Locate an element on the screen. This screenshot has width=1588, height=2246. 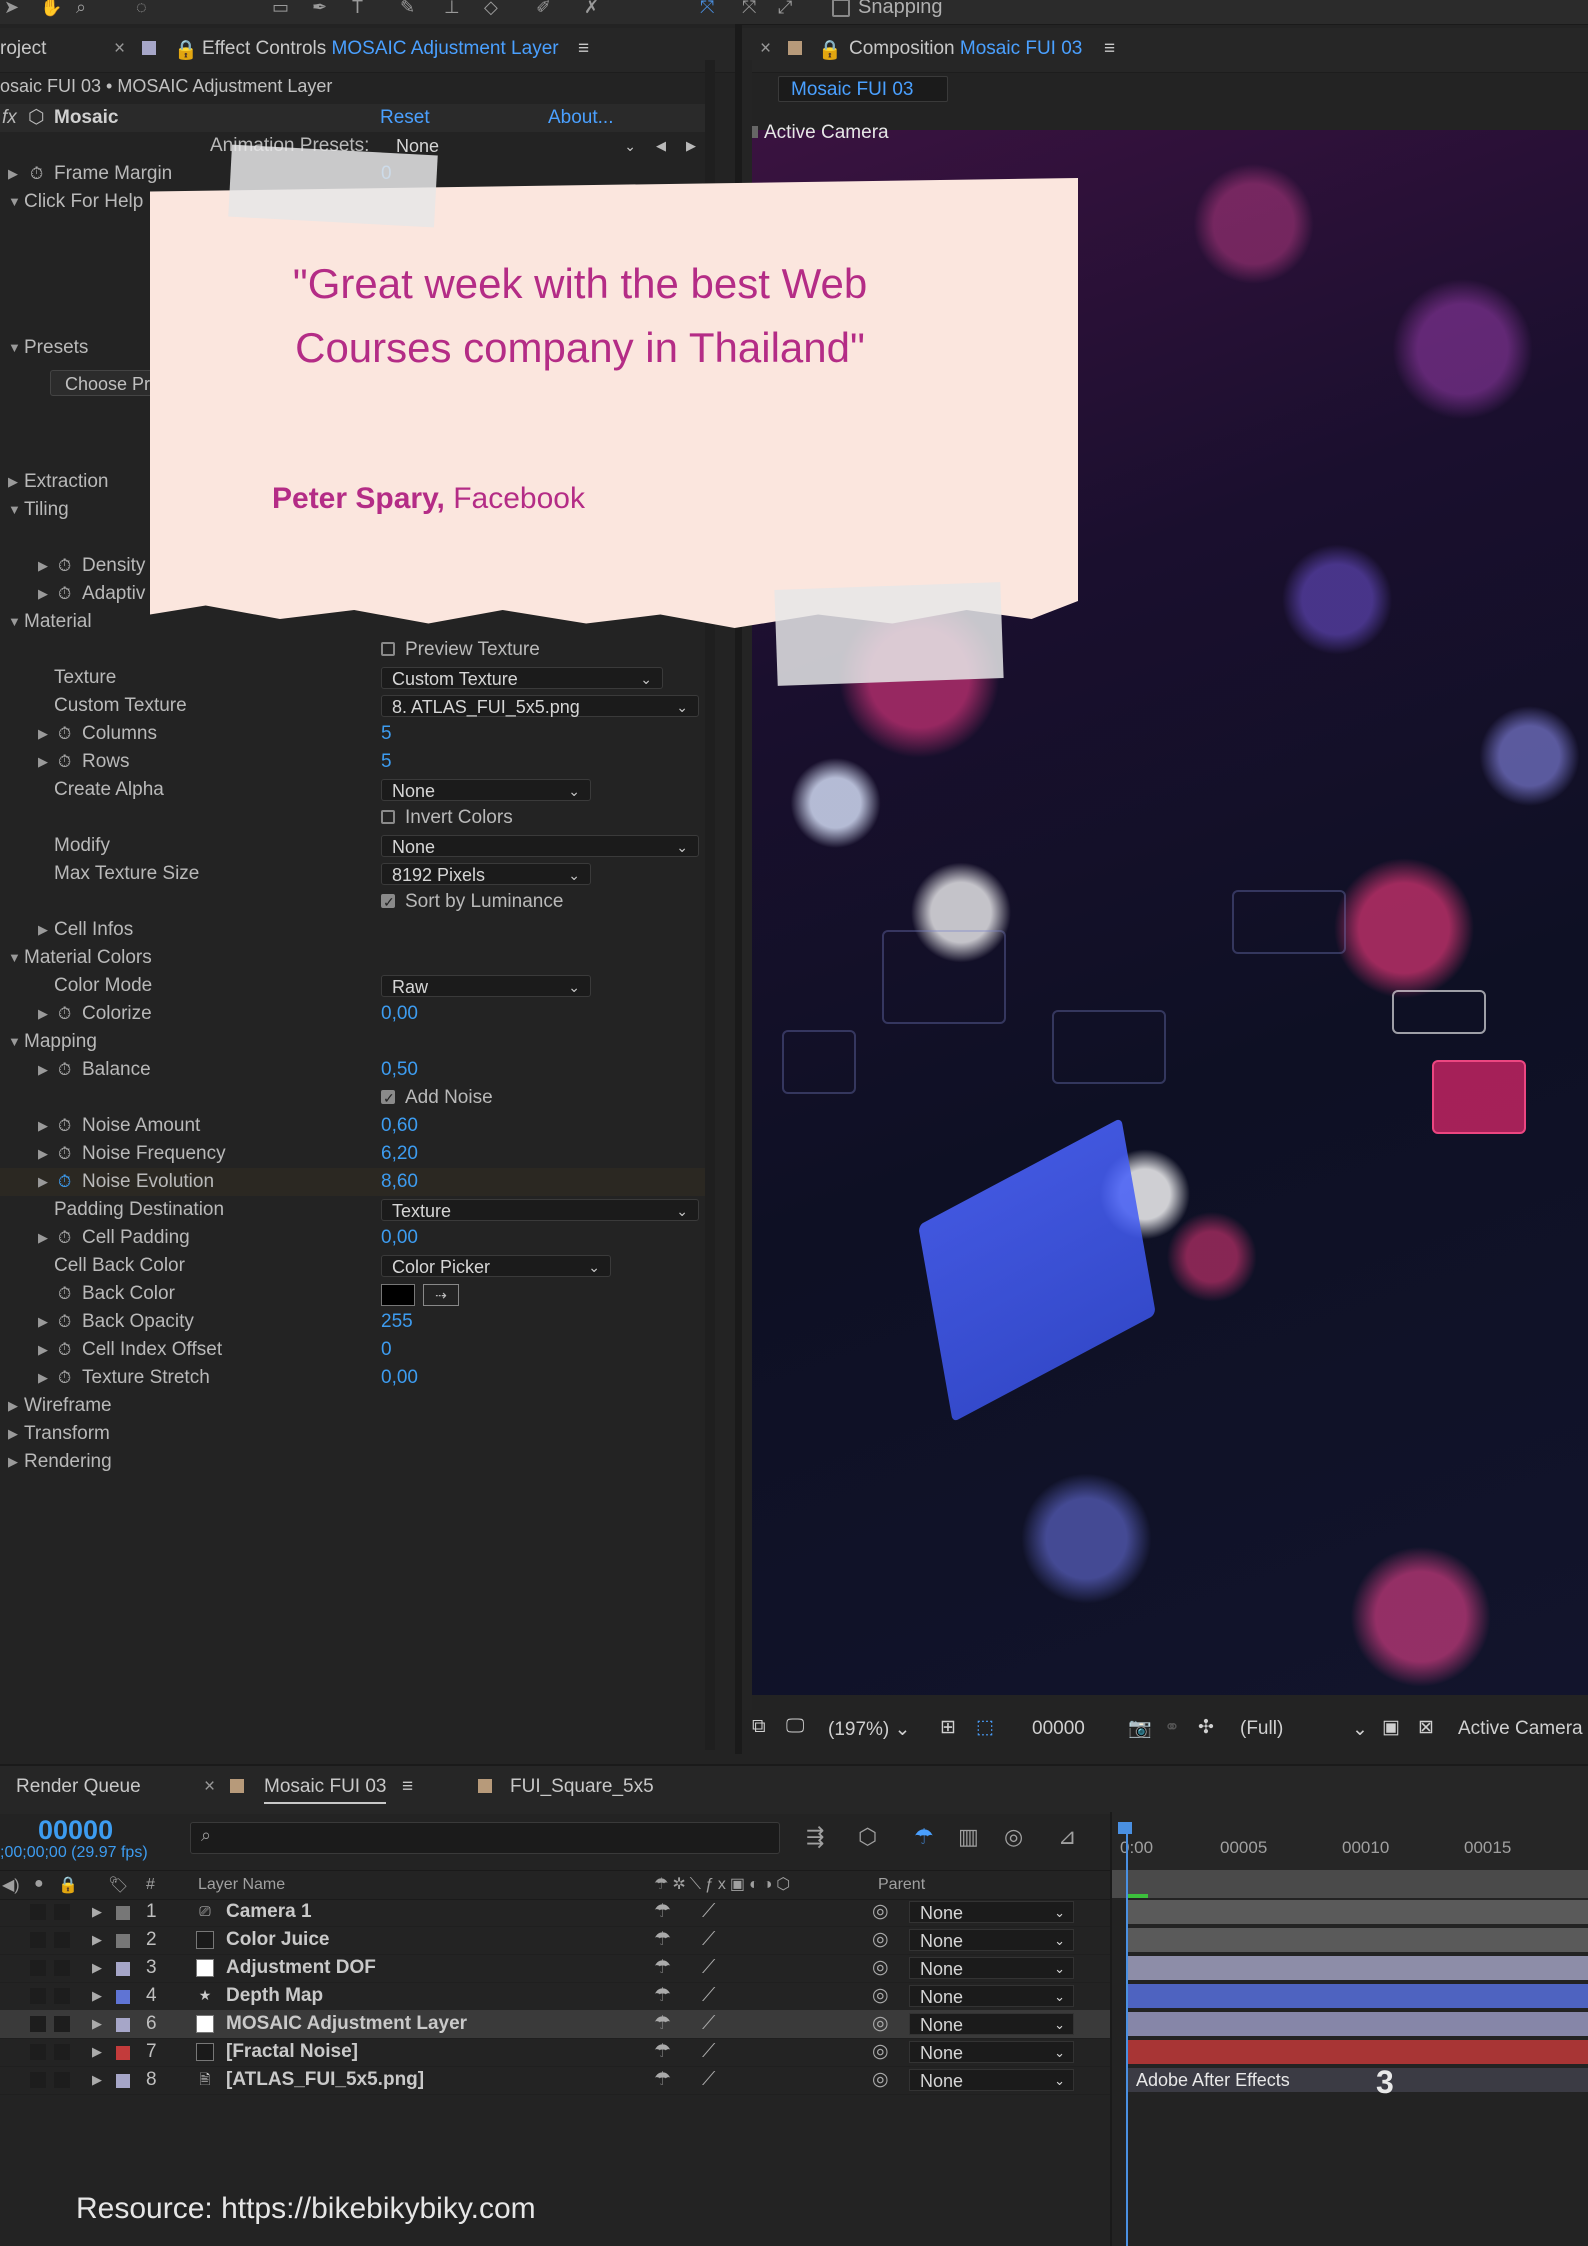
noise-frequency-value: 6,20 is located at coordinates (399, 1154).